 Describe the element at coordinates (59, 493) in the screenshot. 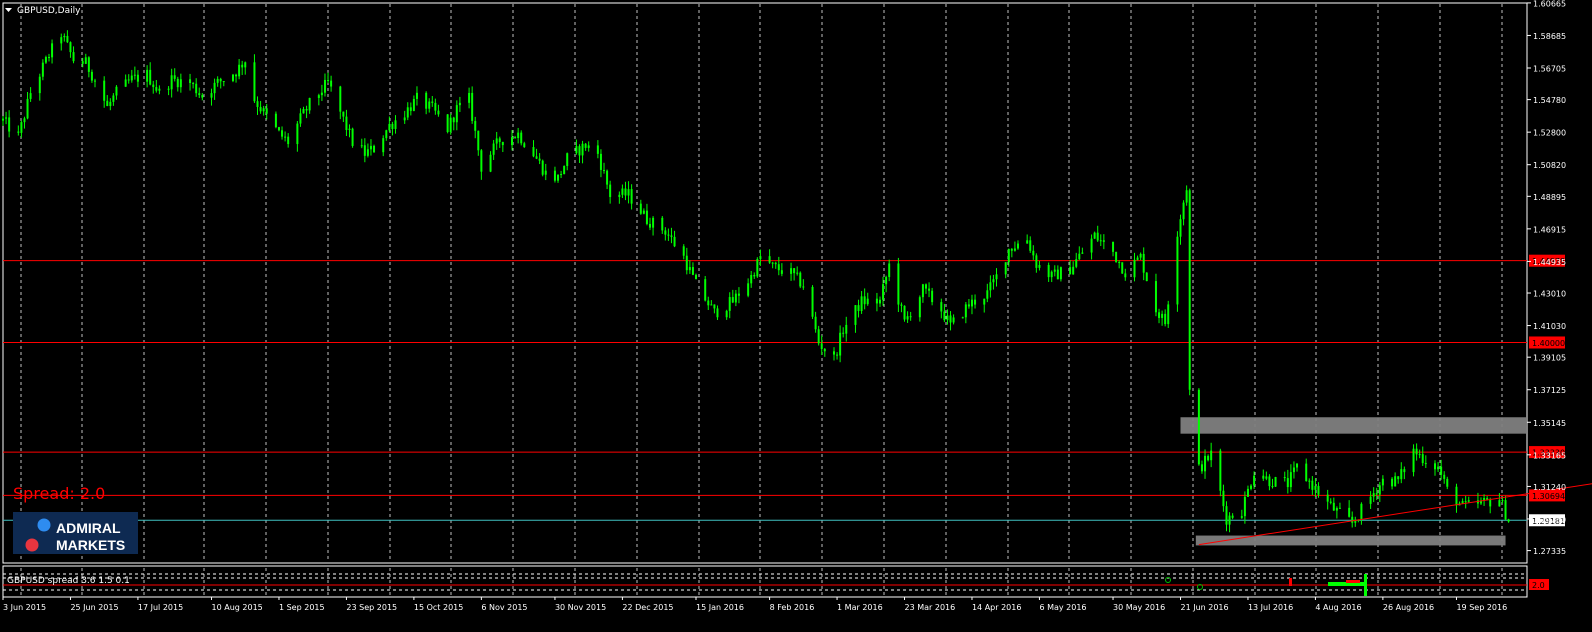

I see `spread-label: Spread: 2.0` at that location.